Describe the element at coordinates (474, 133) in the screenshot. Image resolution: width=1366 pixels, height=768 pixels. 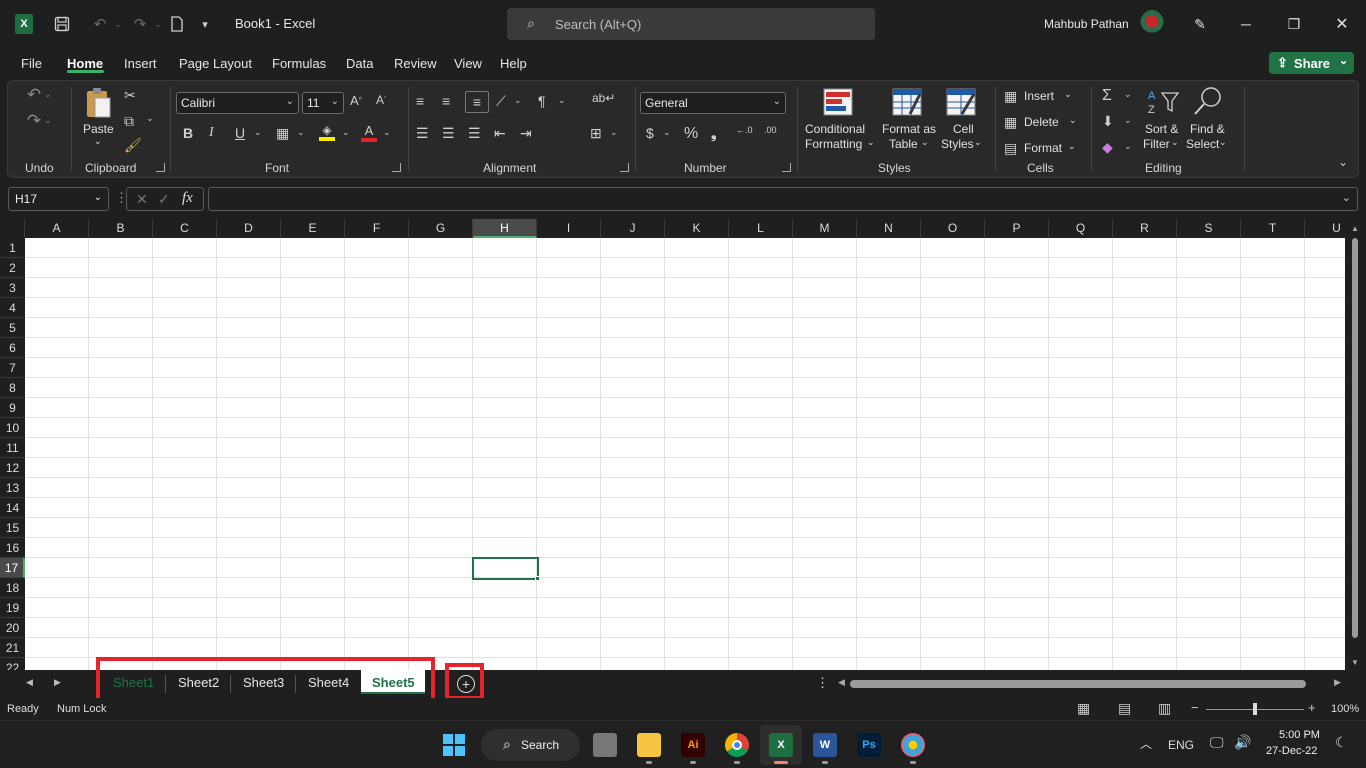
I see `align-right-icon: ☰` at that location.